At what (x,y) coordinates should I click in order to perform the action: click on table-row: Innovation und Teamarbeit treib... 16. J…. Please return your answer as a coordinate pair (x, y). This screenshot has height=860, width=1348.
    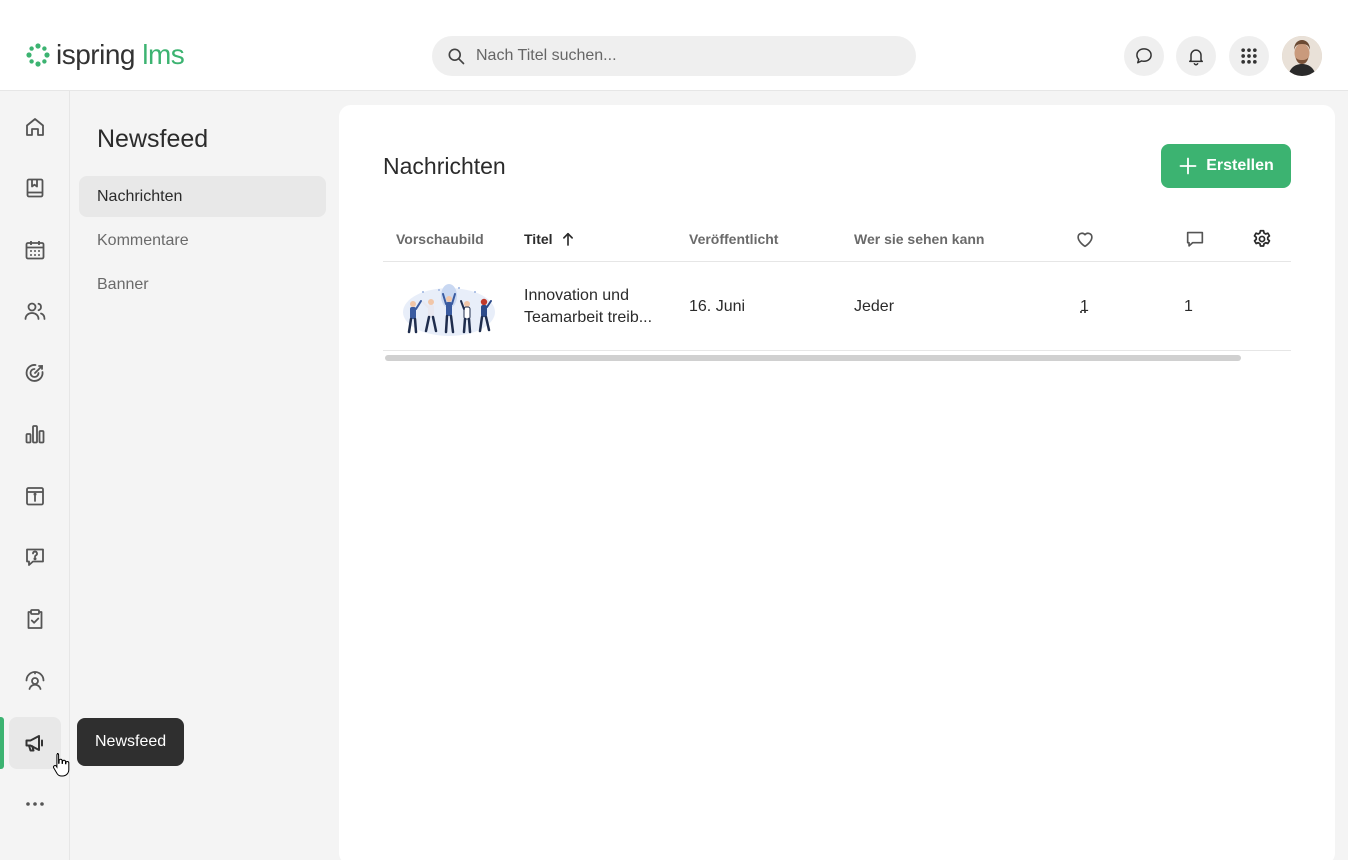
    Looking at the image, I should click on (837, 306).